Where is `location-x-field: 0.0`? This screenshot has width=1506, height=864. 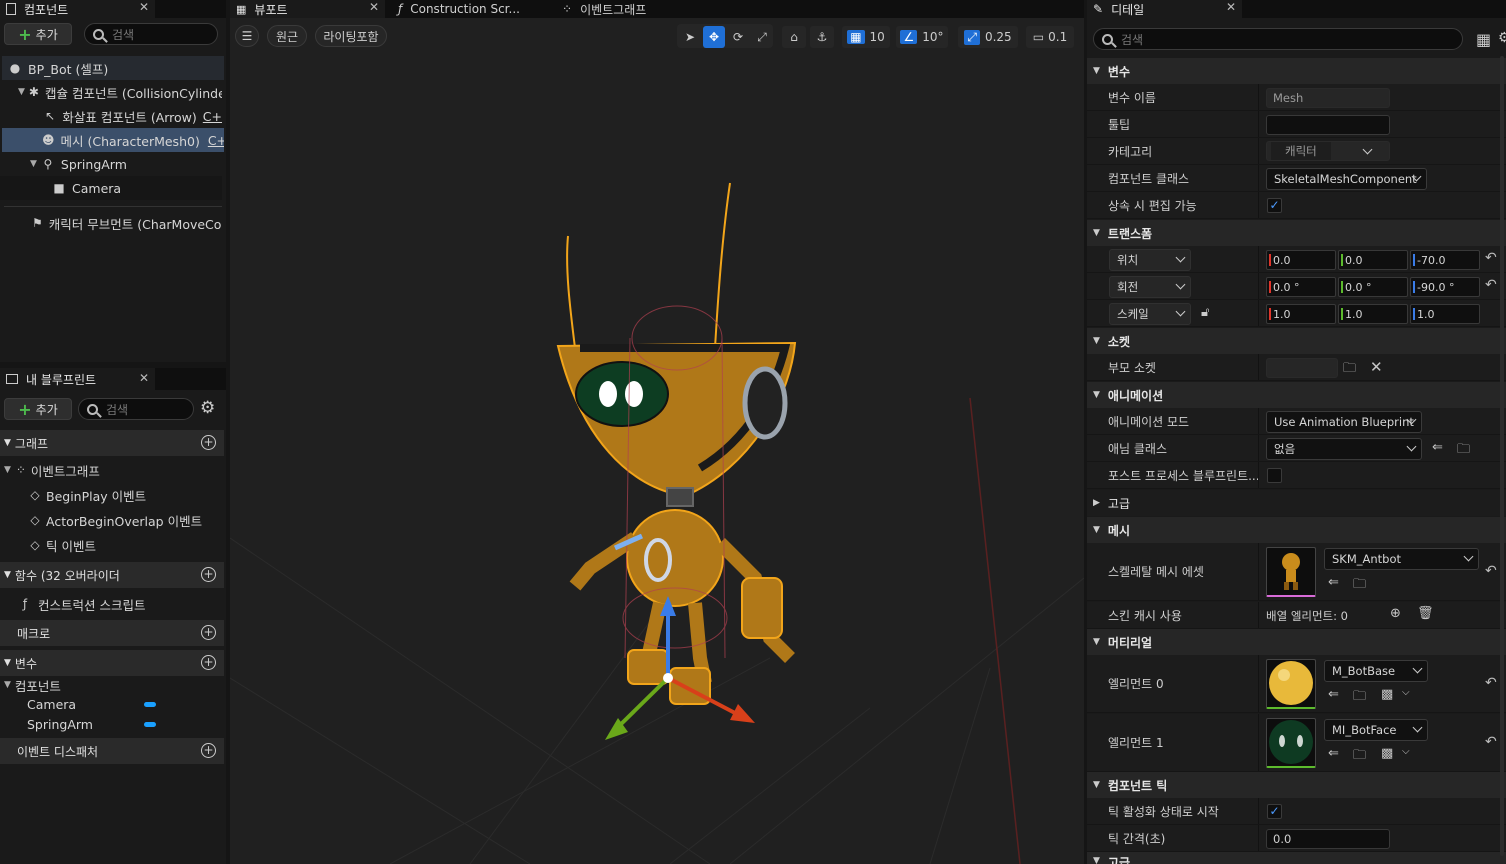 location-x-field: 0.0 is located at coordinates (1301, 260).